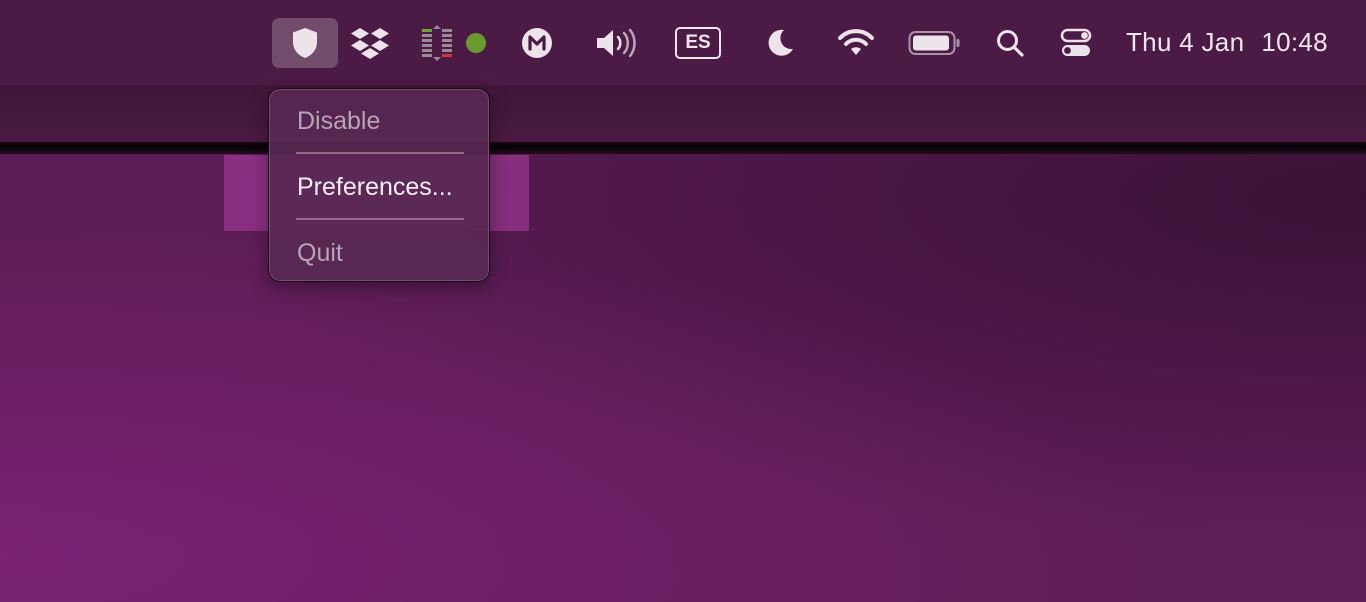 This screenshot has height=602, width=1366. What do you see at coordinates (616, 43) in the screenshot?
I see `volume-icon` at bounding box center [616, 43].